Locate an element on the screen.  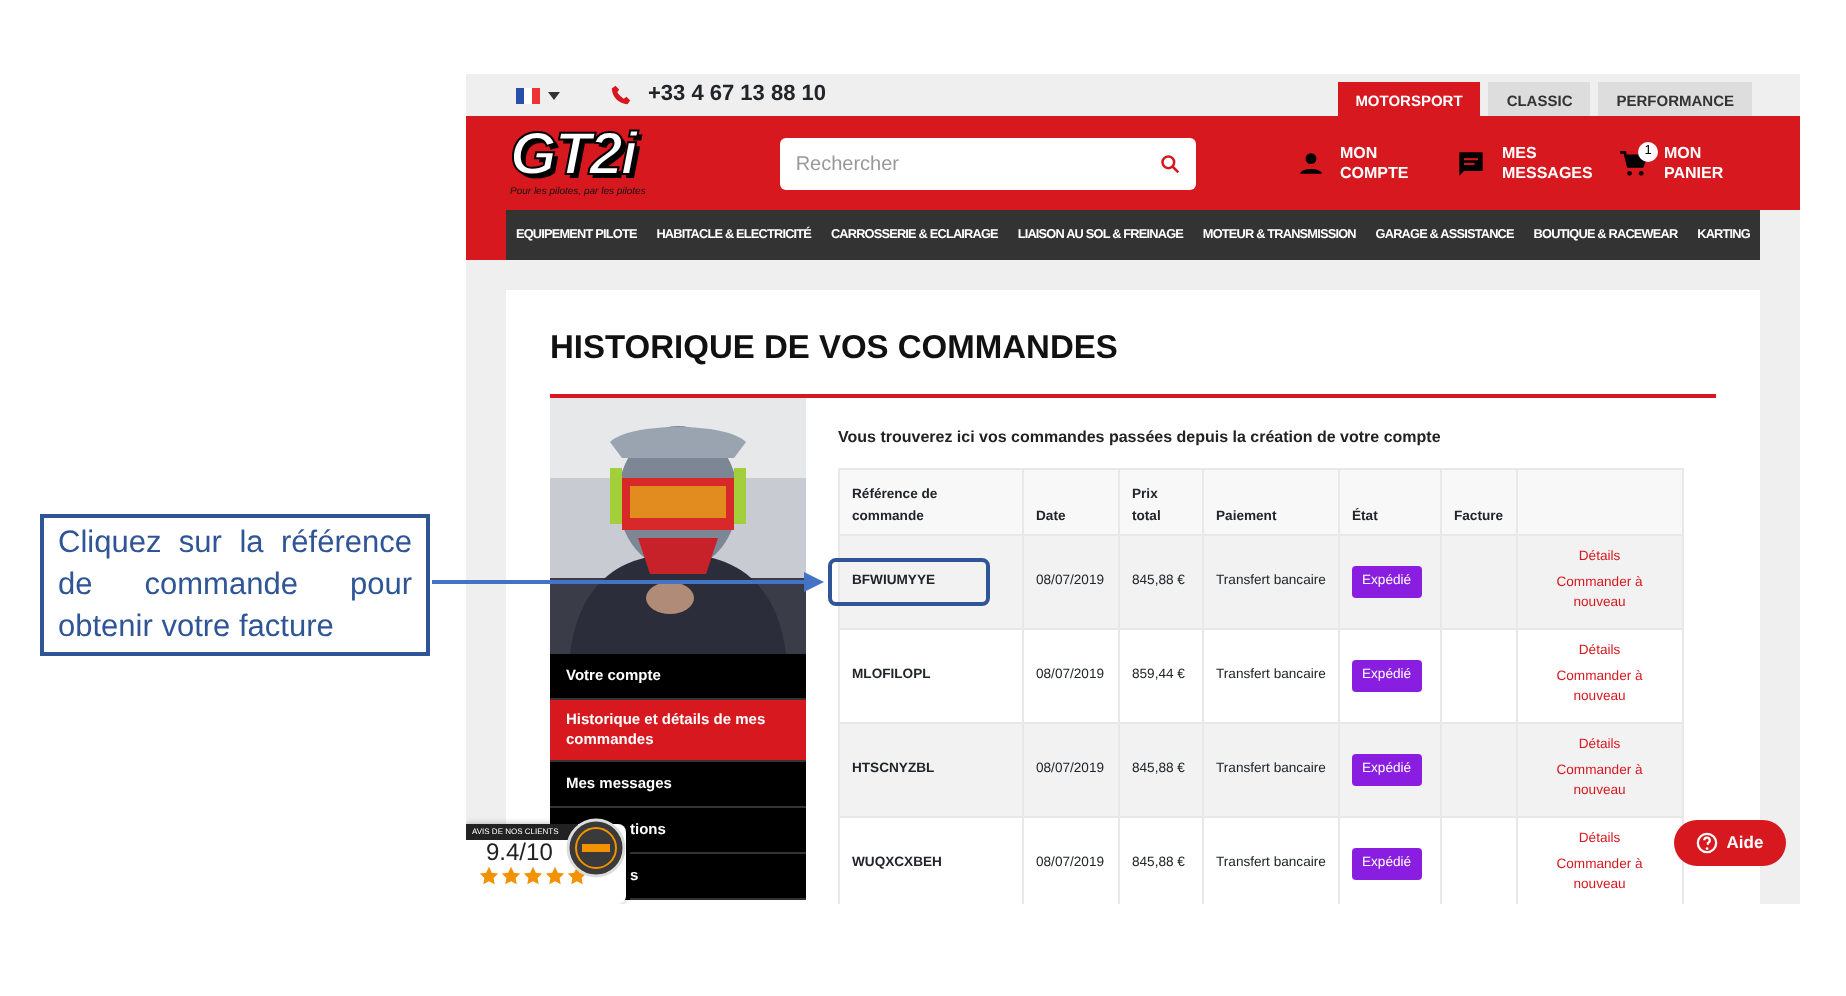
seal-icon is located at coordinates (596, 848).